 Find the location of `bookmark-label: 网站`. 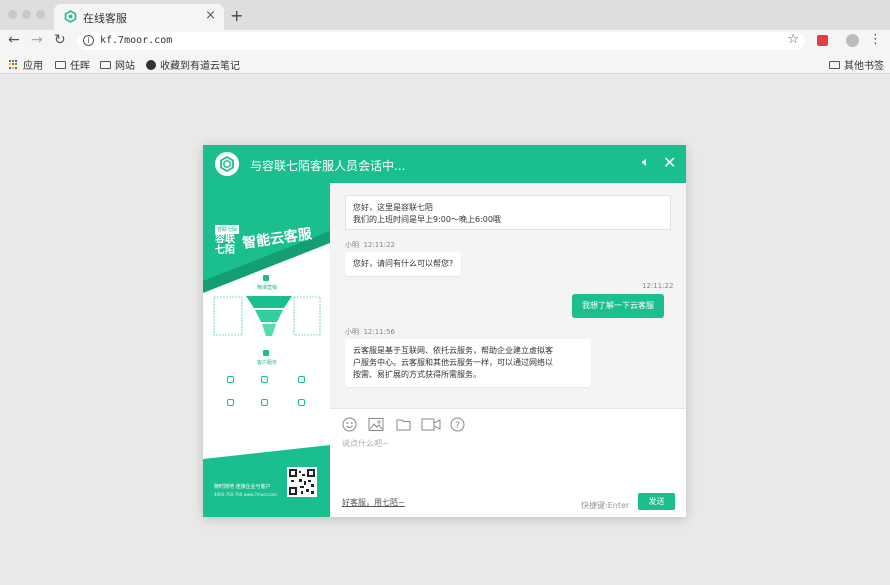

bookmark-label: 网站 is located at coordinates (125, 66).